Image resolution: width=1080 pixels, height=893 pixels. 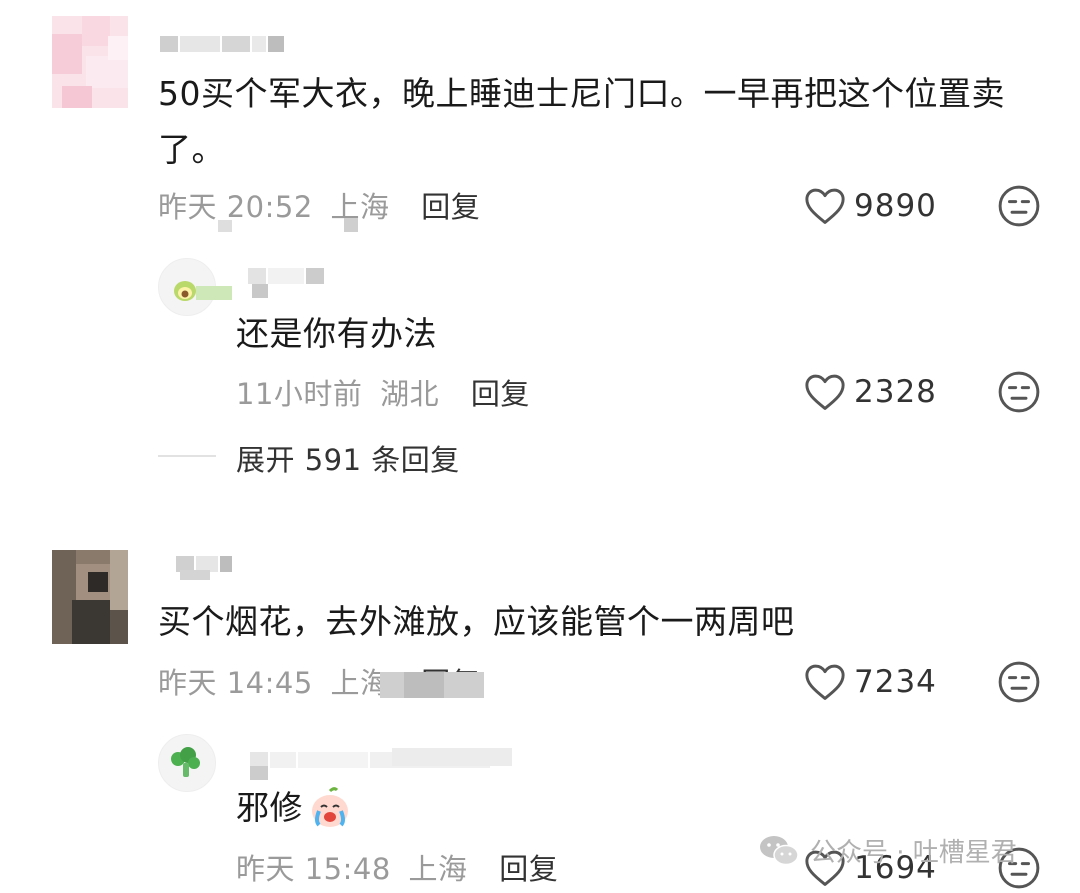 I want to click on comment-time: 昨天 14:45, so click(x=235, y=683).